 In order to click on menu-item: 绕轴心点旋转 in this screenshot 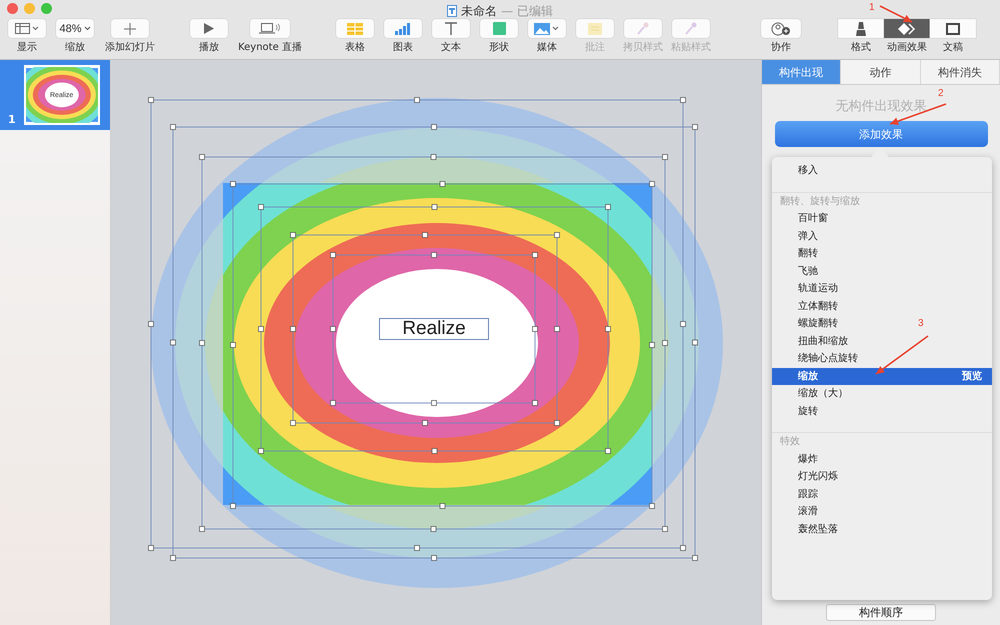, I will do `click(828, 359)`.